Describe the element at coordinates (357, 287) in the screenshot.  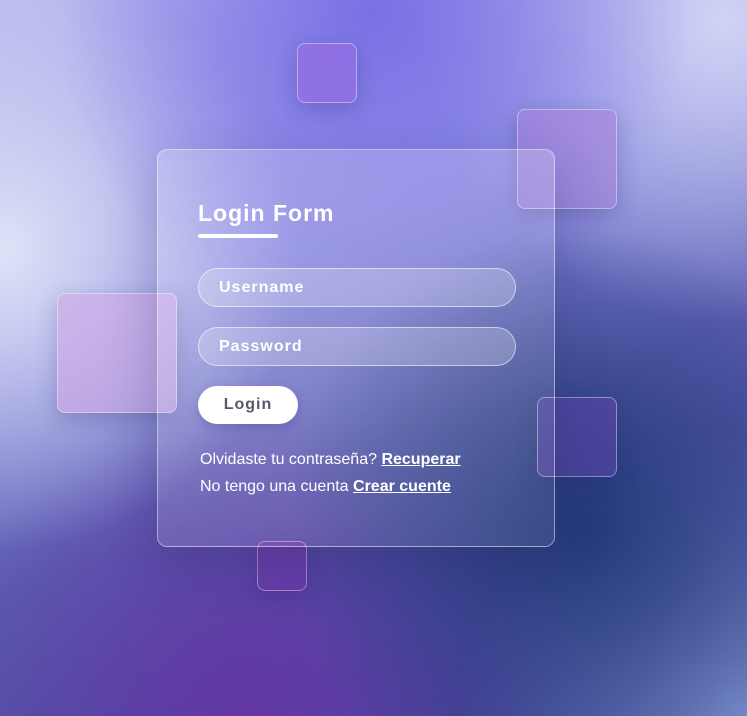
I see `username-input` at that location.